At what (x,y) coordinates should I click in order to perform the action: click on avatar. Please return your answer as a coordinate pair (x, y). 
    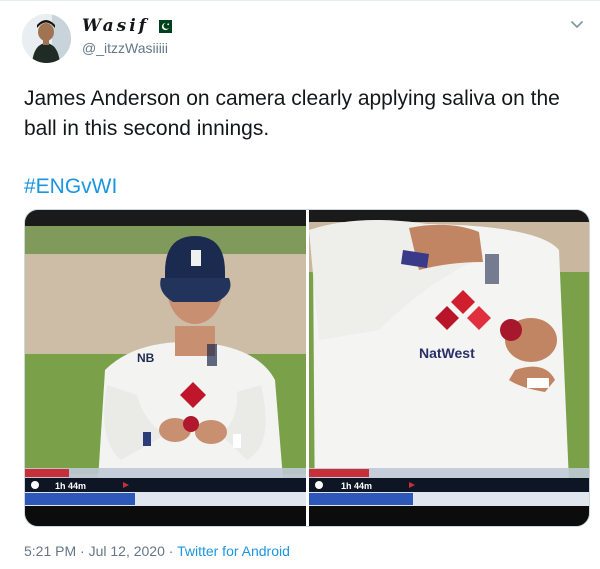
    Looking at the image, I should click on (46, 38).